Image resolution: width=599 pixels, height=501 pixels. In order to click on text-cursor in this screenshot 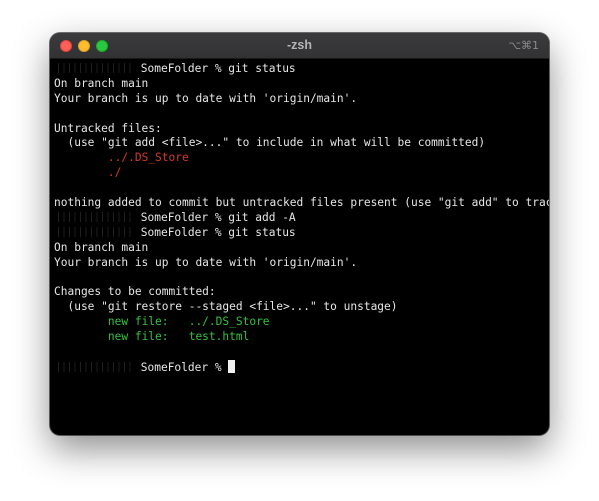, I will do `click(232, 366)`.